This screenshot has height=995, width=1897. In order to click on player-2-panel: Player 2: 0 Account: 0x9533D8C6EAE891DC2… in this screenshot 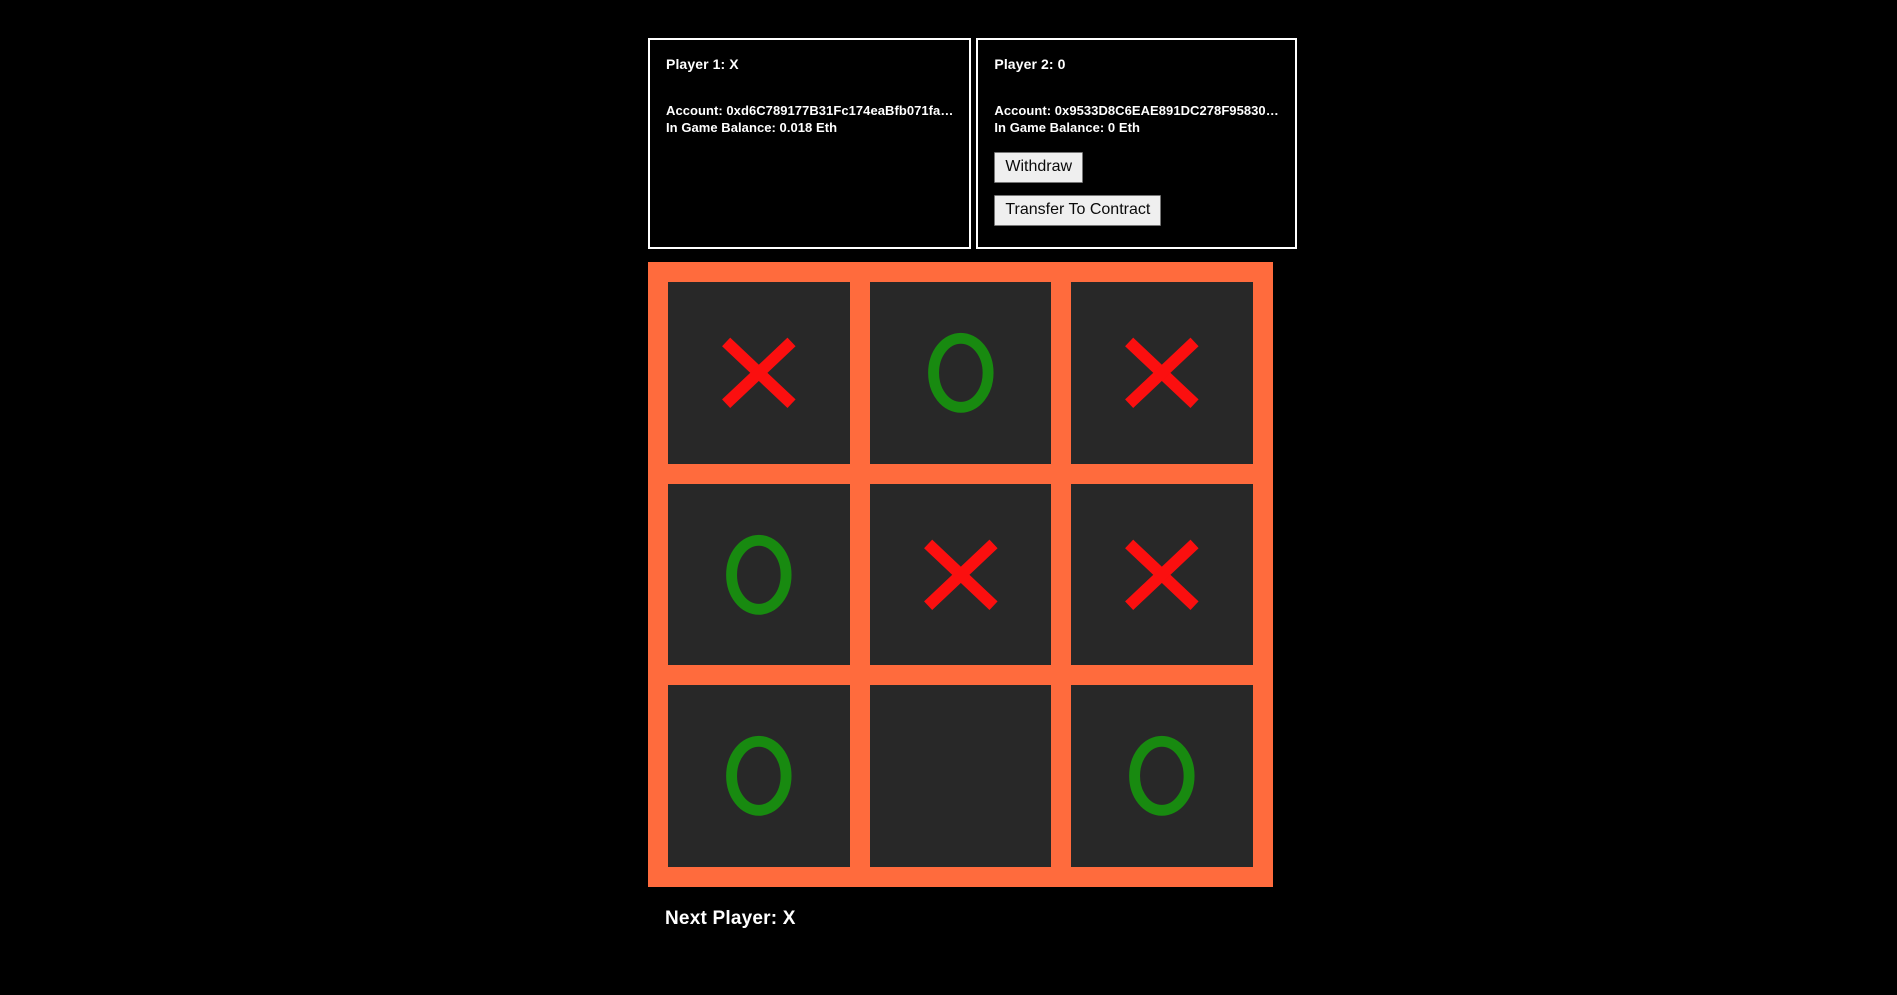, I will do `click(1136, 143)`.